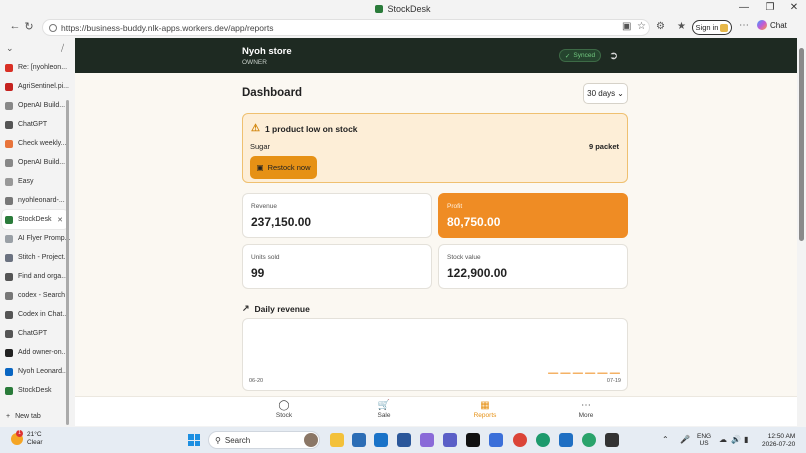  Describe the element at coordinates (404, 440) in the screenshot. I see `word-icon` at that location.